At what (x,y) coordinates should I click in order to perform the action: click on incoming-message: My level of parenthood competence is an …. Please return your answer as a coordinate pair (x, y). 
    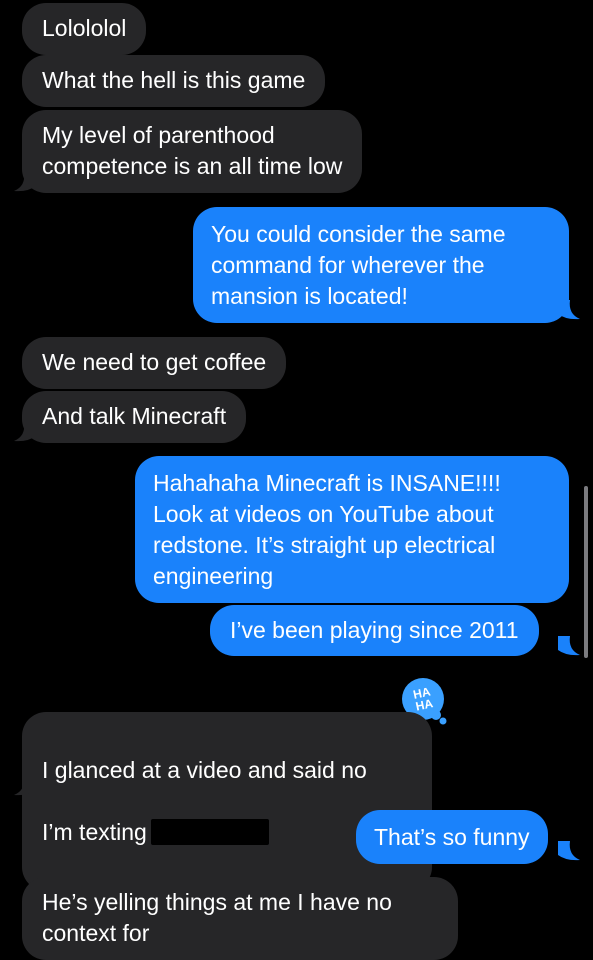
    Looking at the image, I should click on (192, 151).